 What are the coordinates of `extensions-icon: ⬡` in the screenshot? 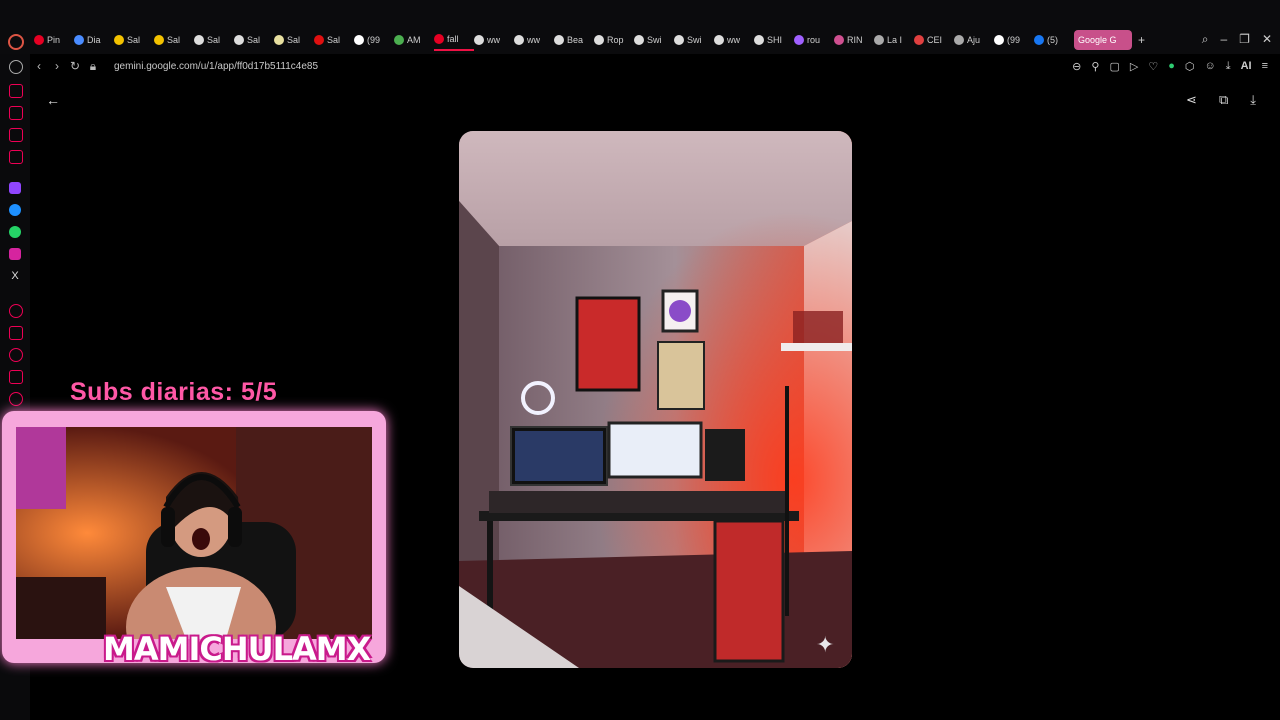 It's located at (1190, 66).